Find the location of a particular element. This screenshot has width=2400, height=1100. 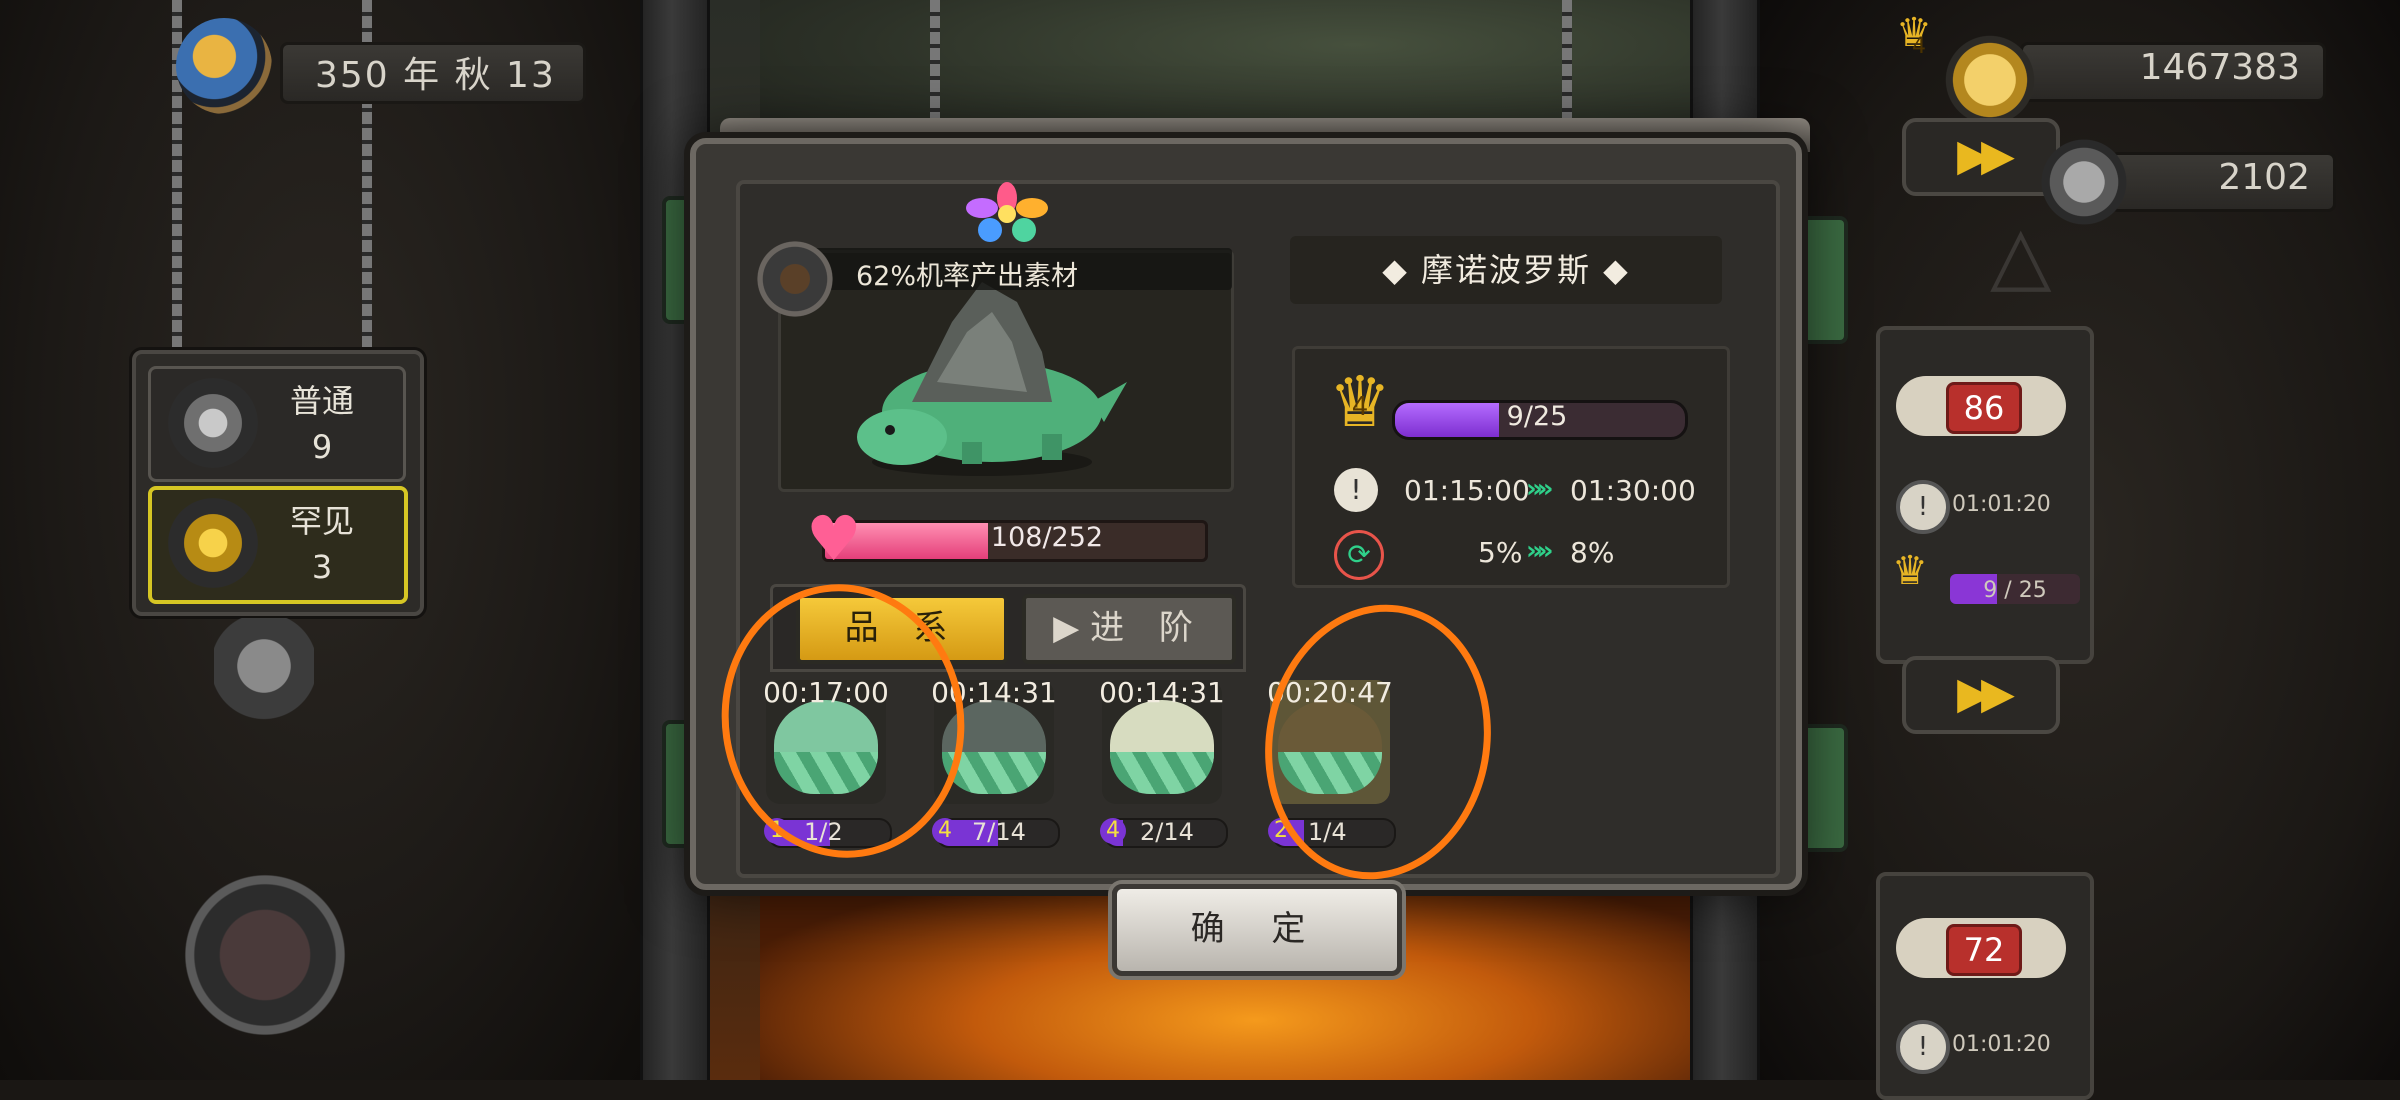

gold-crown-level: 4 is located at coordinates (1919, 46).